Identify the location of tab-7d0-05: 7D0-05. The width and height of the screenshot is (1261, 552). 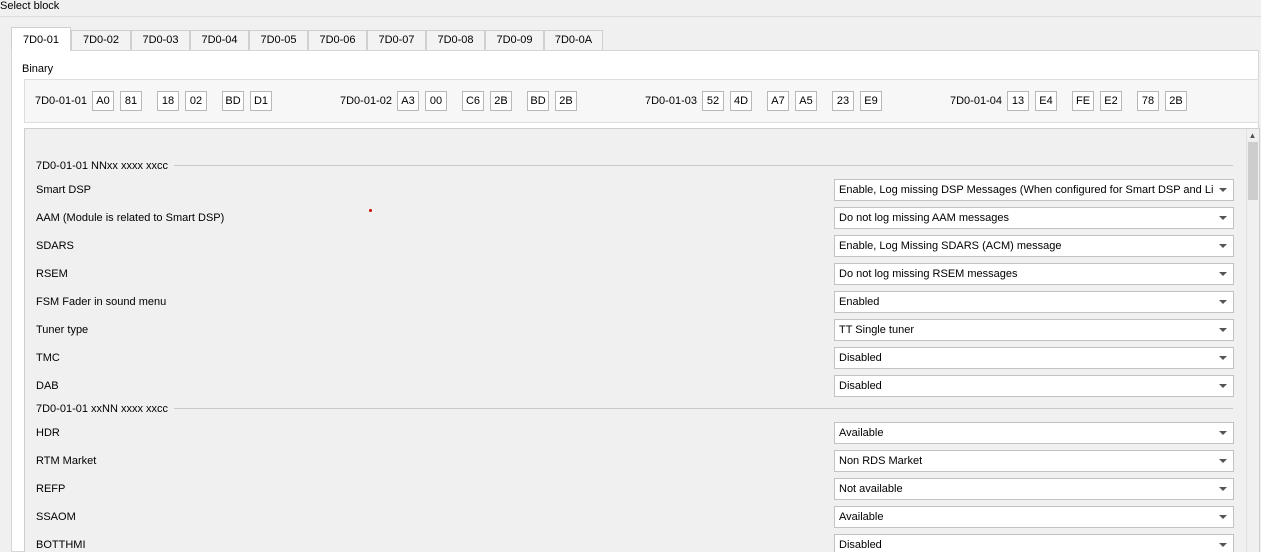
(278, 40).